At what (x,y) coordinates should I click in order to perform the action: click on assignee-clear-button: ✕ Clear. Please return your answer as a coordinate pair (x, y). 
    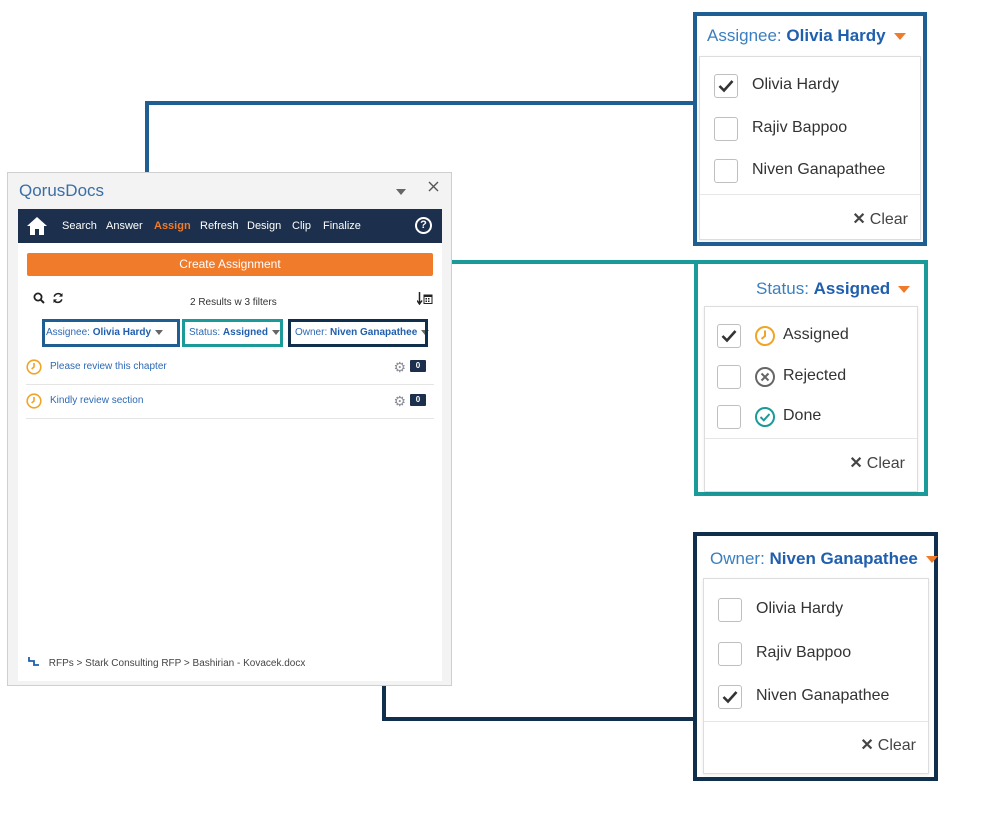
    Looking at the image, I should click on (880, 219).